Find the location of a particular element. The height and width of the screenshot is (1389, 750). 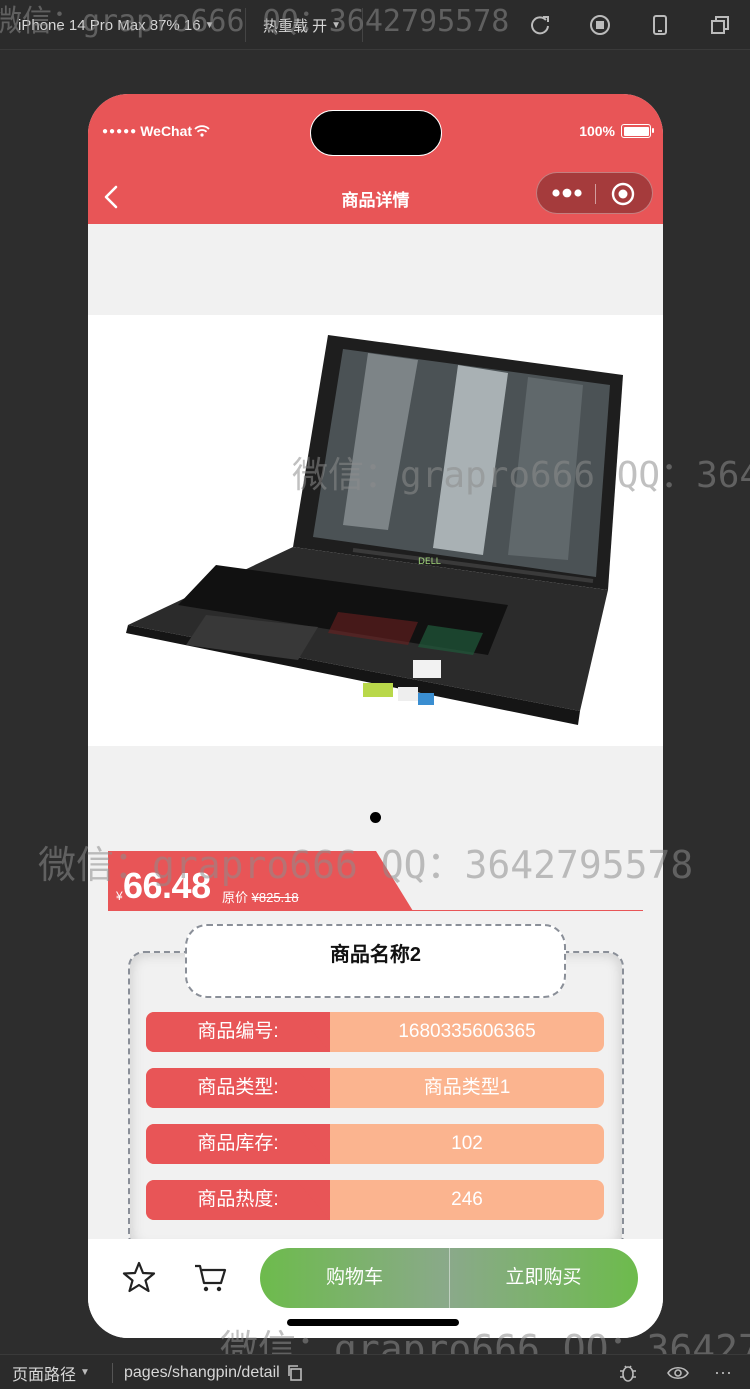

carousel-indicator is located at coordinates (375, 817).